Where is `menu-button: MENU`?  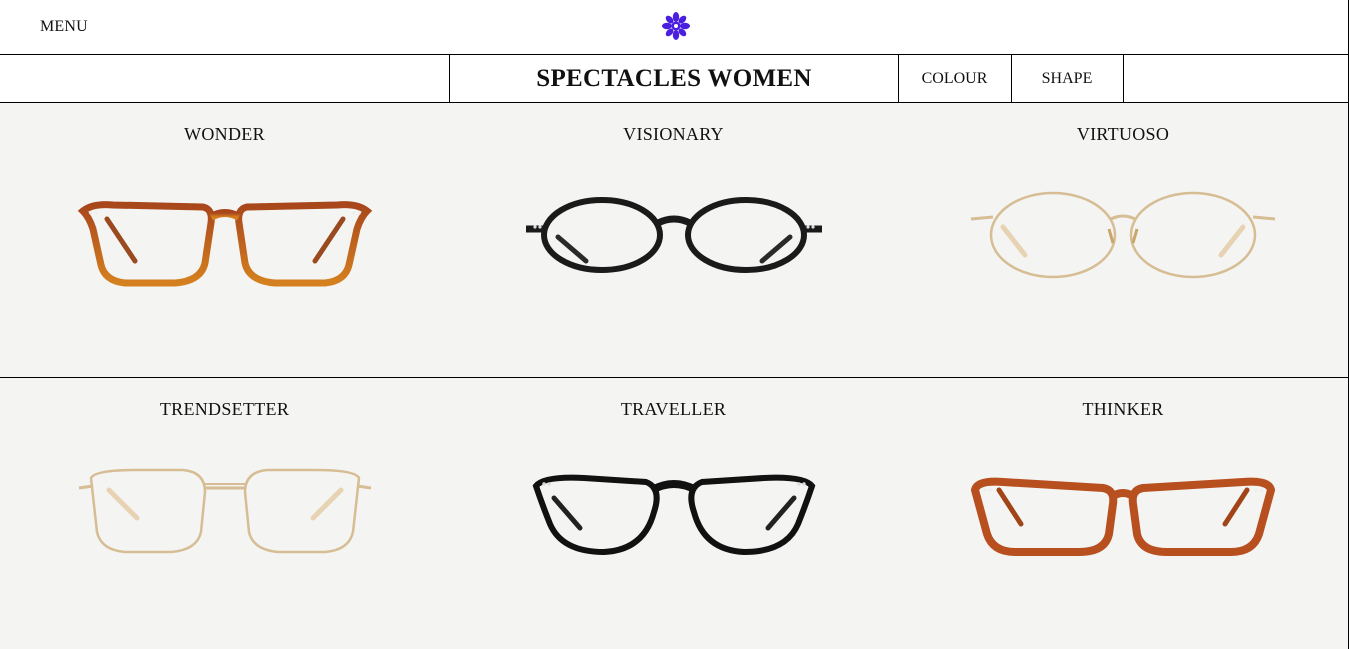
menu-button: MENU is located at coordinates (64, 27).